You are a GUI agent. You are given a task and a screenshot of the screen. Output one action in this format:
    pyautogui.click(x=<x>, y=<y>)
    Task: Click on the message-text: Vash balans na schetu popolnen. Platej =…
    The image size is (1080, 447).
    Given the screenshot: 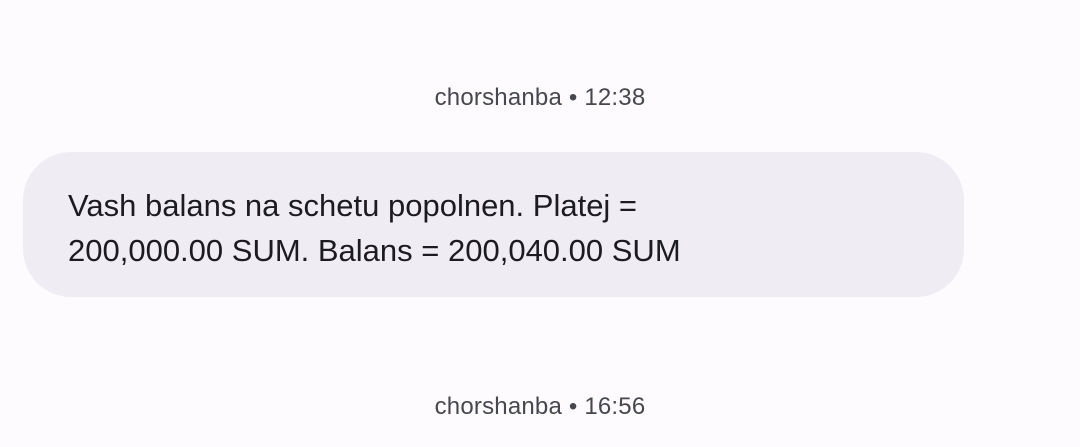 What is the action you would take?
    pyautogui.click(x=374, y=228)
    